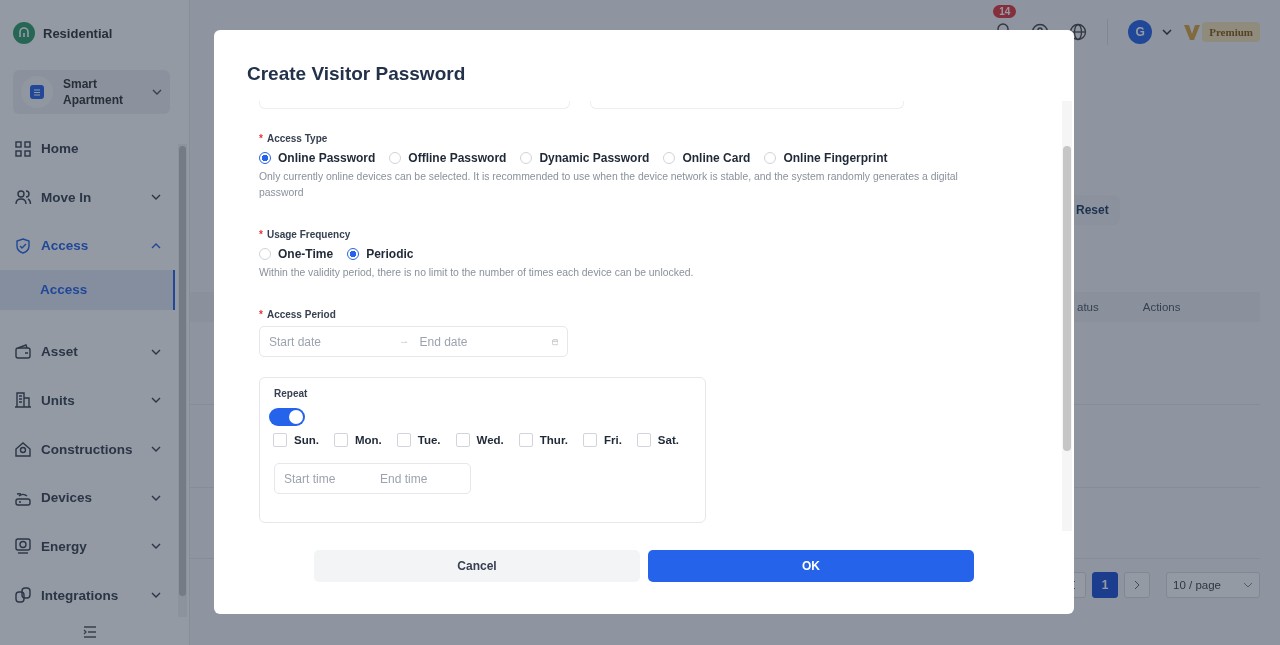  What do you see at coordinates (1192, 32) in the screenshot?
I see `v-logo-icon` at bounding box center [1192, 32].